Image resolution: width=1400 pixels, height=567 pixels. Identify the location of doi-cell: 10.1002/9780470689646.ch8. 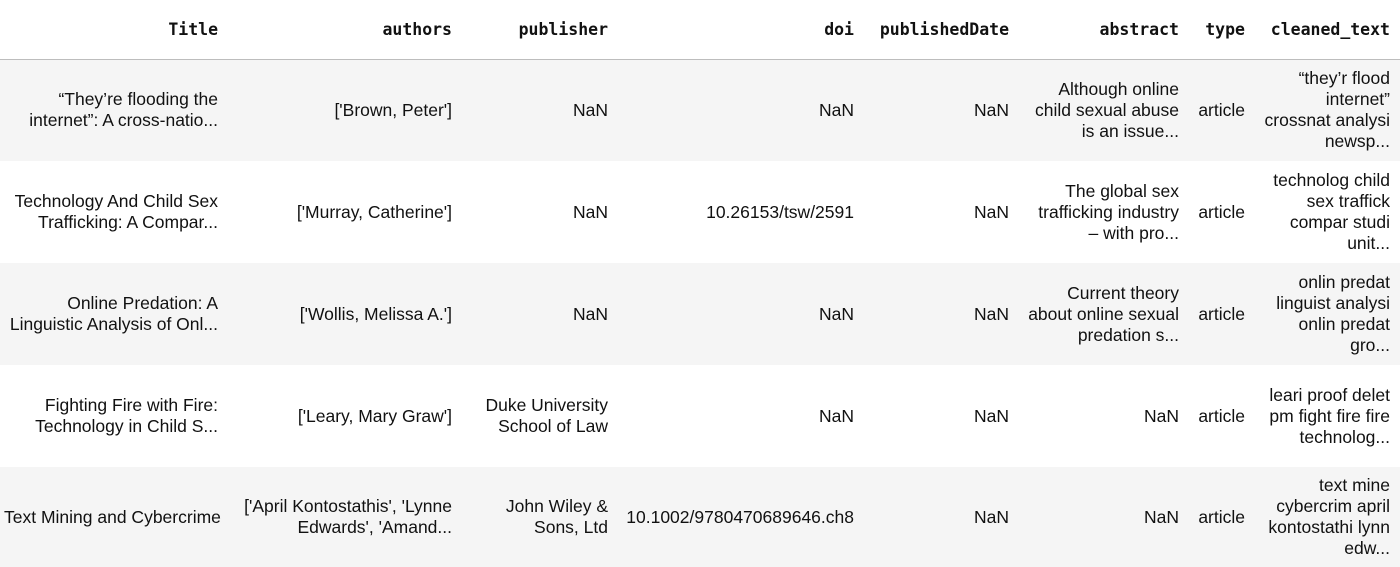
(741, 517).